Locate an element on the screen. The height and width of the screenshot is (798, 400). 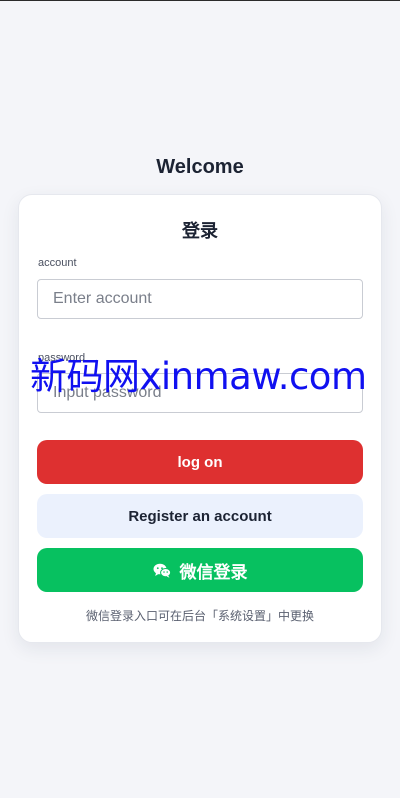
wechat-login-button: 微信登录 is located at coordinates (200, 570).